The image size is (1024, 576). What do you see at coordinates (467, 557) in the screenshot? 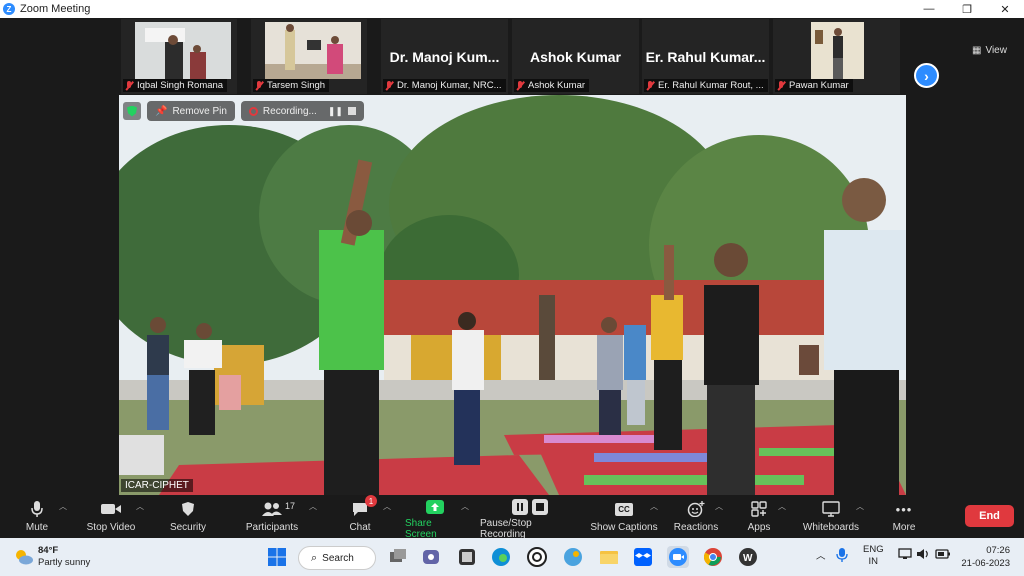
I see `taskbar-app-icon` at bounding box center [467, 557].